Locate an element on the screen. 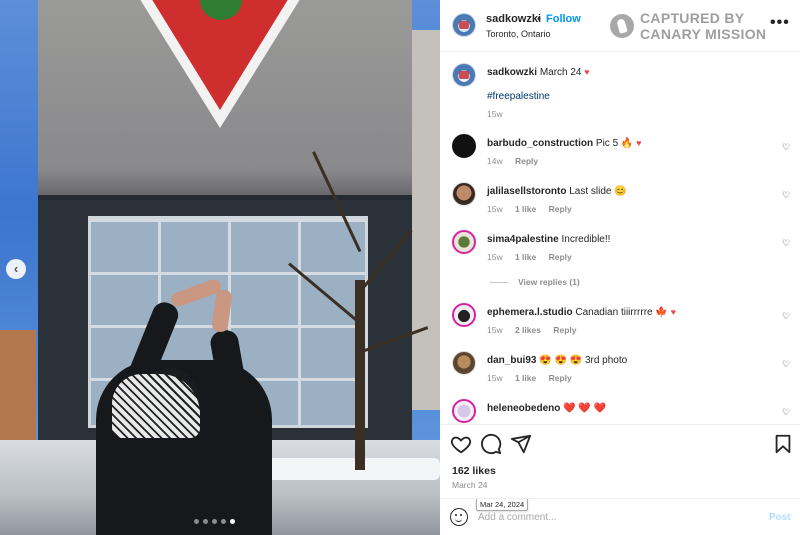 The width and height of the screenshot is (800, 535). carousel-prev-button: ‹ is located at coordinates (16, 269).